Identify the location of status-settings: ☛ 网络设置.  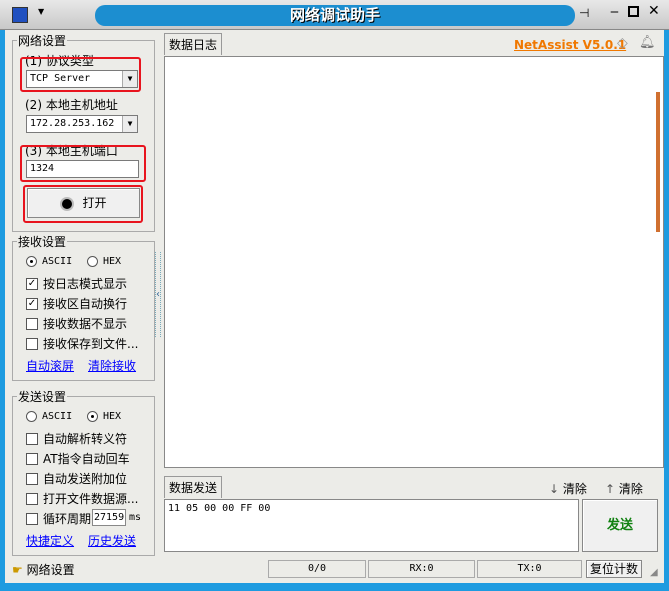
(43, 569).